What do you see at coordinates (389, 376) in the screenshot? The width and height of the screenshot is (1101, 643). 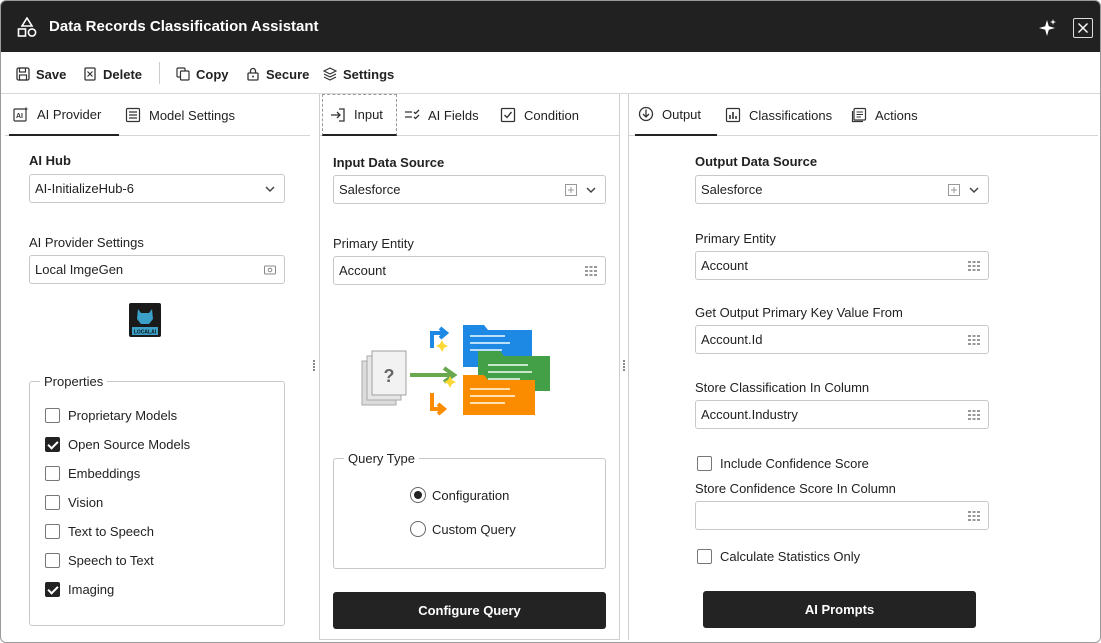 I see `illustration-question-mark: ?` at bounding box center [389, 376].